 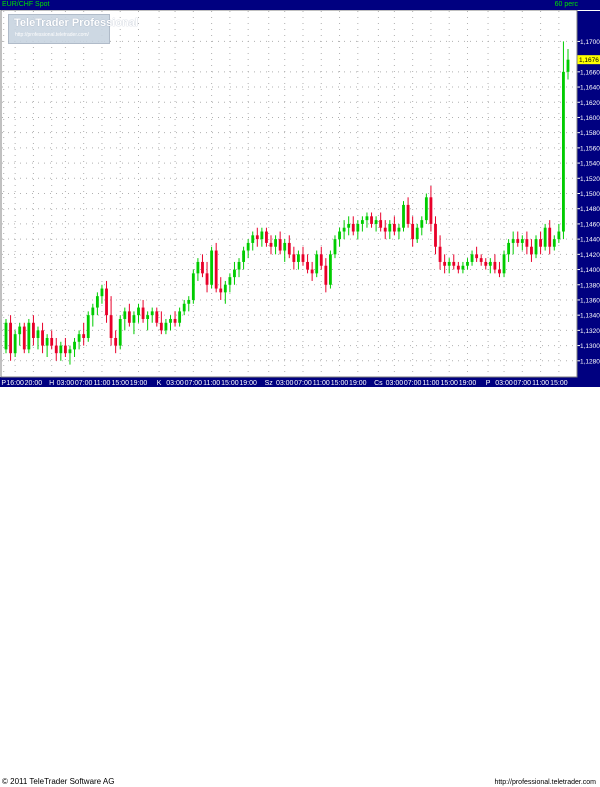 What do you see at coordinates (590, 133) in the screenshot?
I see `y-tick-label: 1,1580` at bounding box center [590, 133].